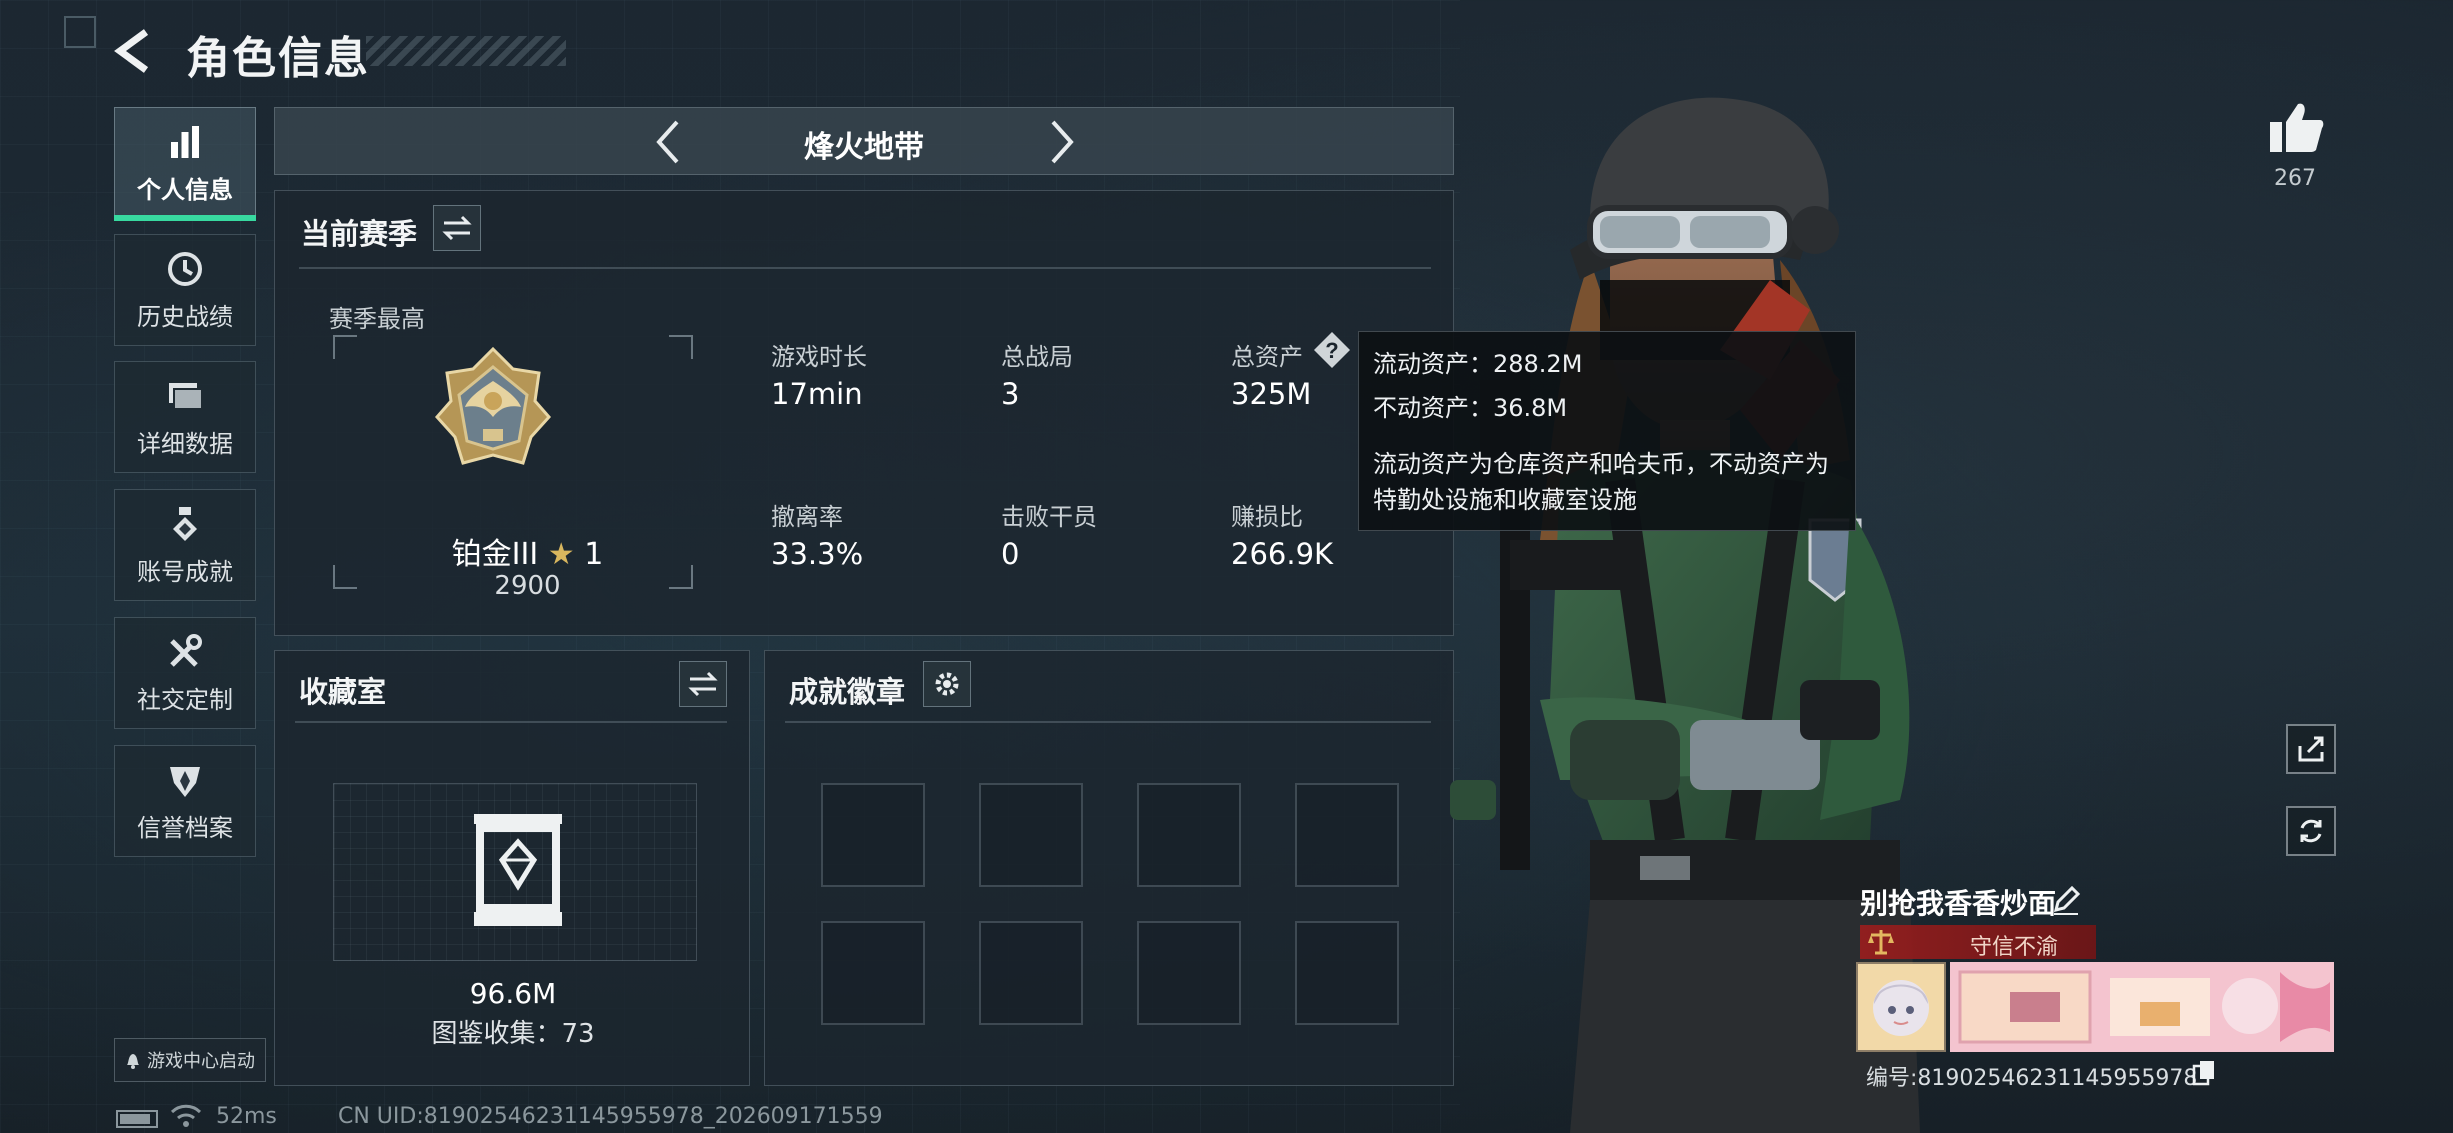  I want to click on collection-panel: 收藏室 96.6M 图鉴收集：73, so click(512, 868).